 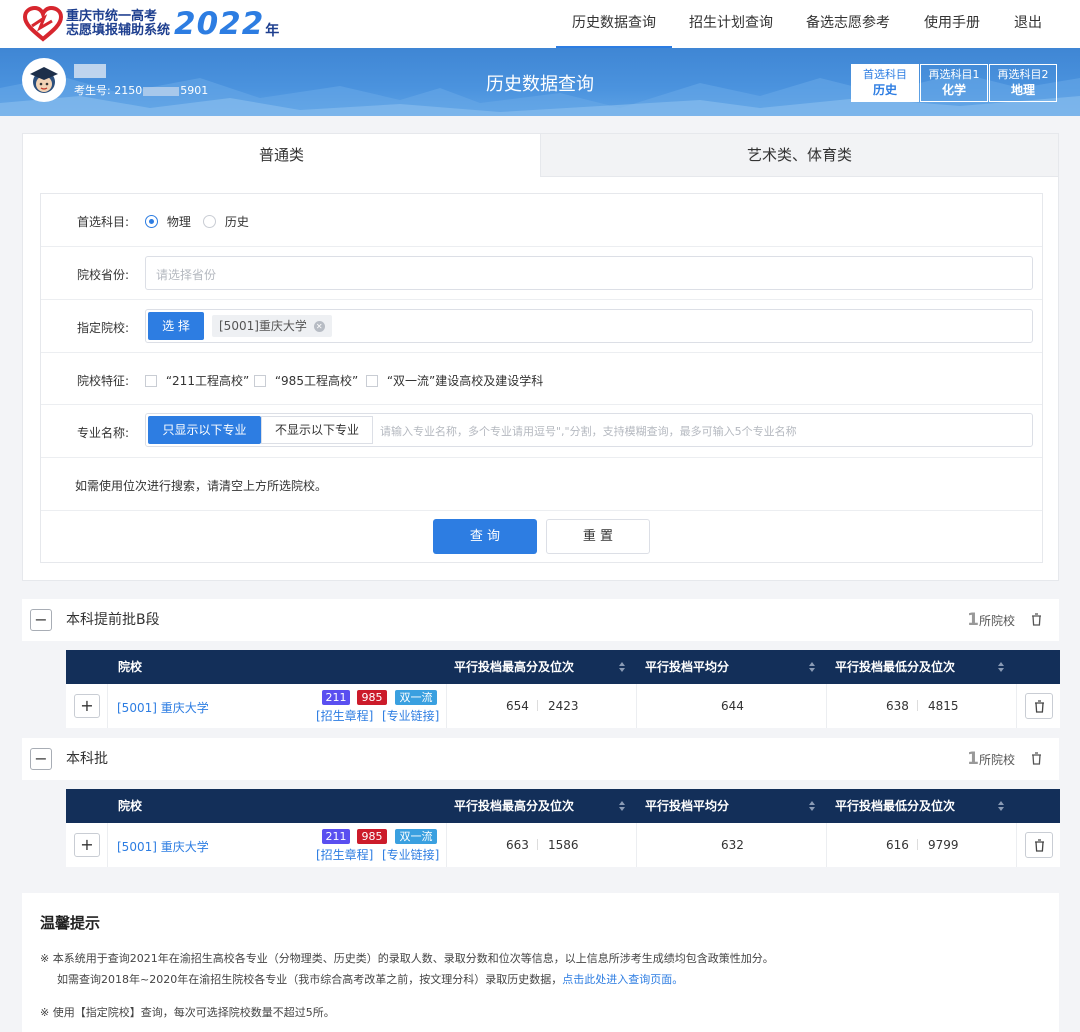 I want to click on checkbox-211: “211工程高校”, so click(x=197, y=380).